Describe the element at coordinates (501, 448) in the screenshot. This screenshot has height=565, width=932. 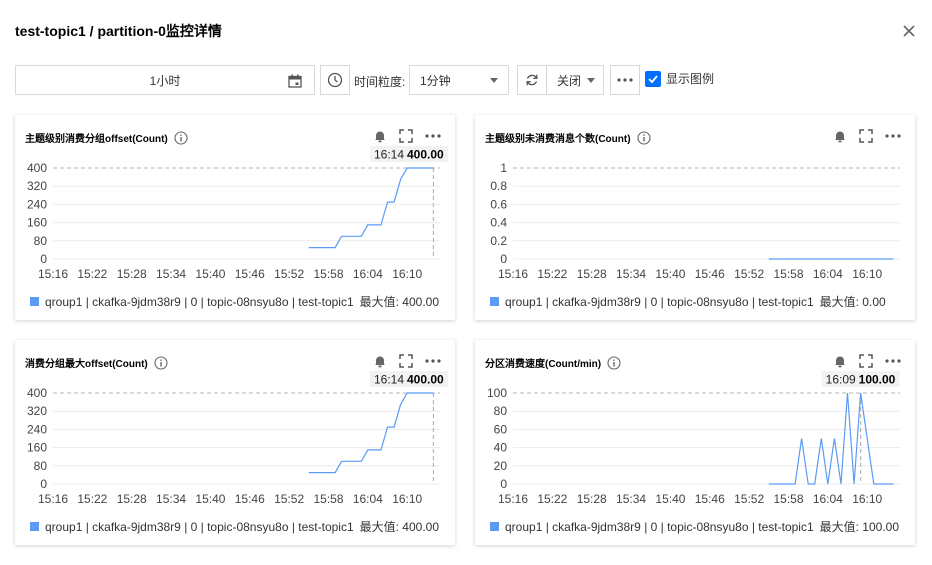
I see `y-tick-label: 40` at that location.